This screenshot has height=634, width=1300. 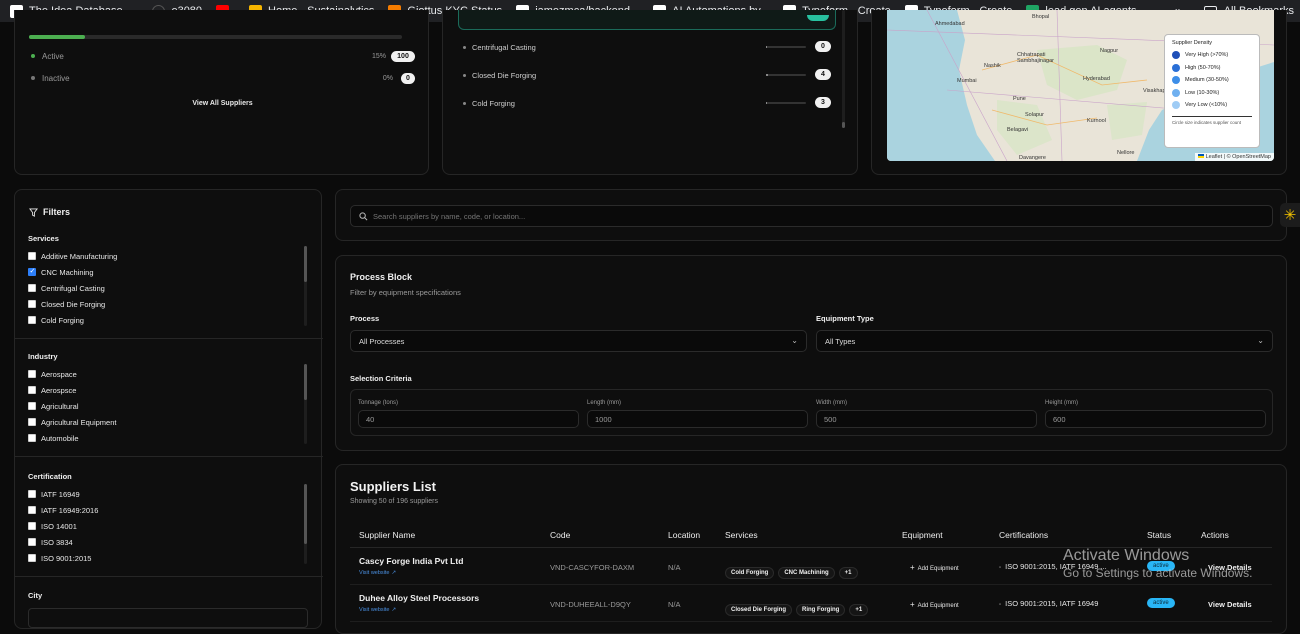 I want to click on process-select: All Processes ⌄, so click(x=578, y=341).